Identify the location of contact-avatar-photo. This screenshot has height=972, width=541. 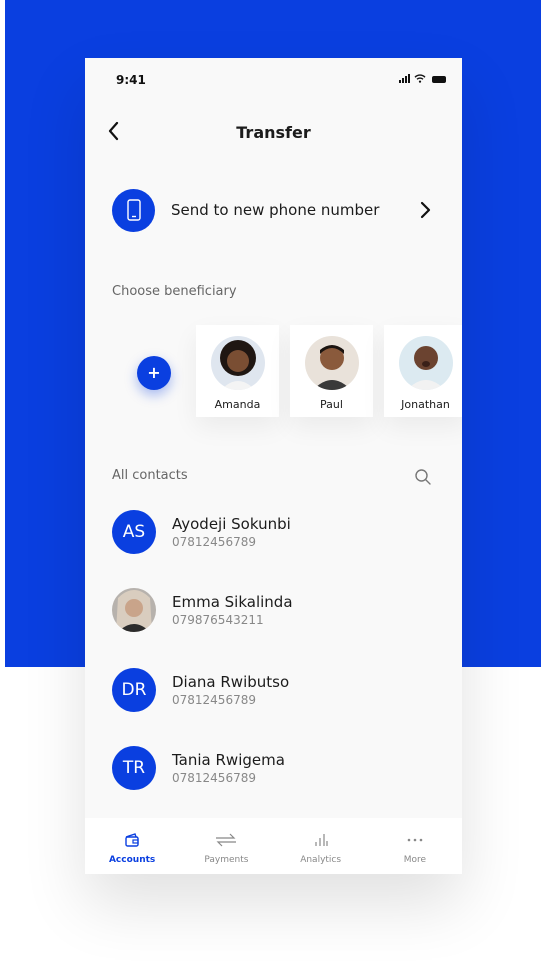
(134, 610).